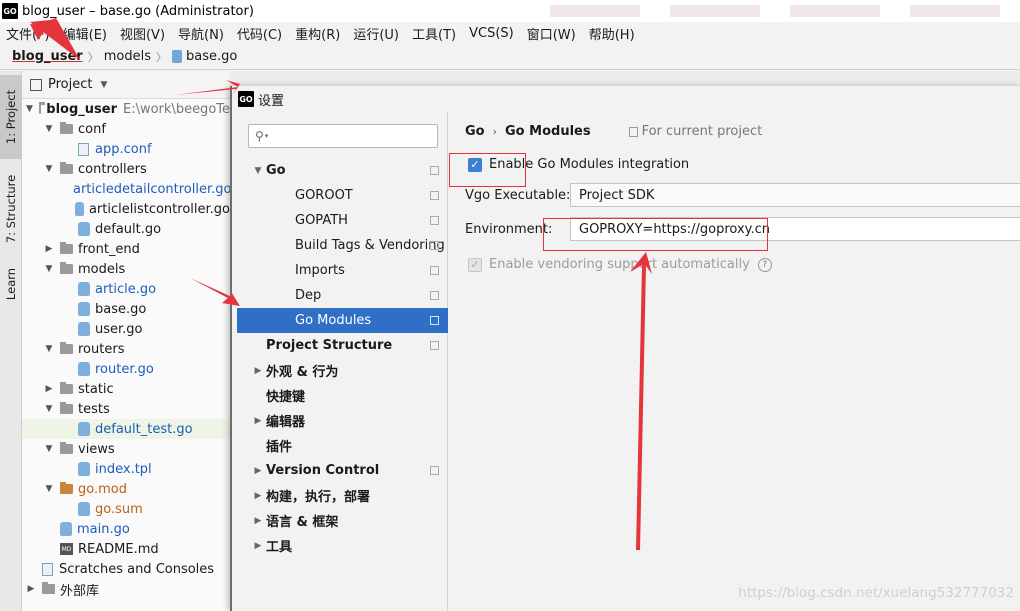 Image resolution: width=1020 pixels, height=611 pixels. Describe the element at coordinates (548, 131) in the screenshot. I see `breadcrumb-go-modules: Go Modules` at that location.